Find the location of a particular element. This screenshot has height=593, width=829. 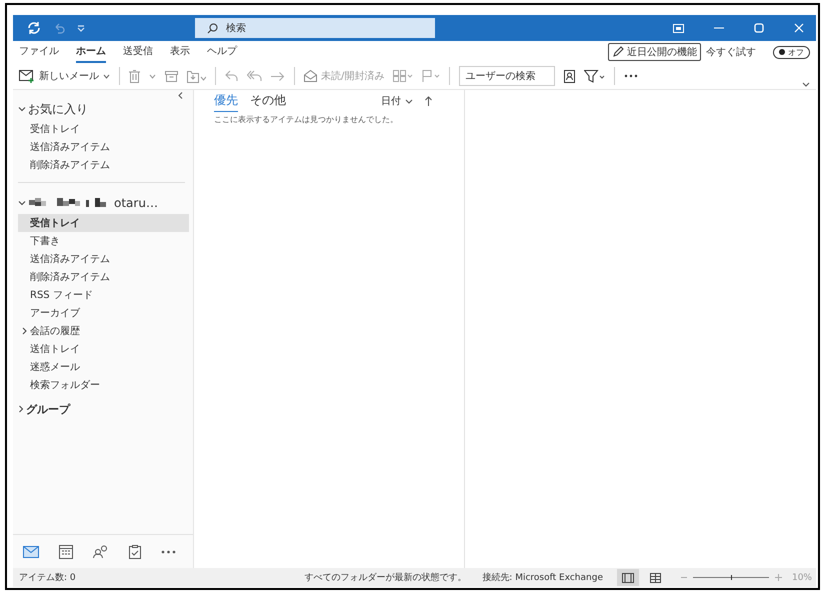

item-count: アイテム数: 0 is located at coordinates (47, 578).